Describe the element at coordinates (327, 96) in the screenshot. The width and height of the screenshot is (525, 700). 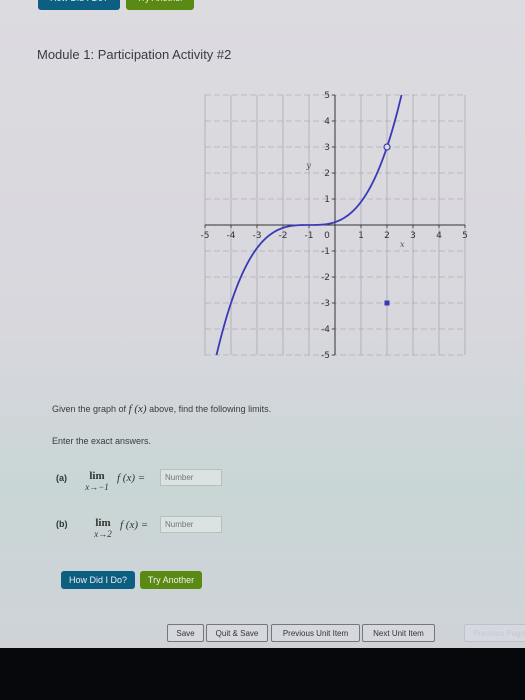
I see `y-tick-label: 5` at that location.